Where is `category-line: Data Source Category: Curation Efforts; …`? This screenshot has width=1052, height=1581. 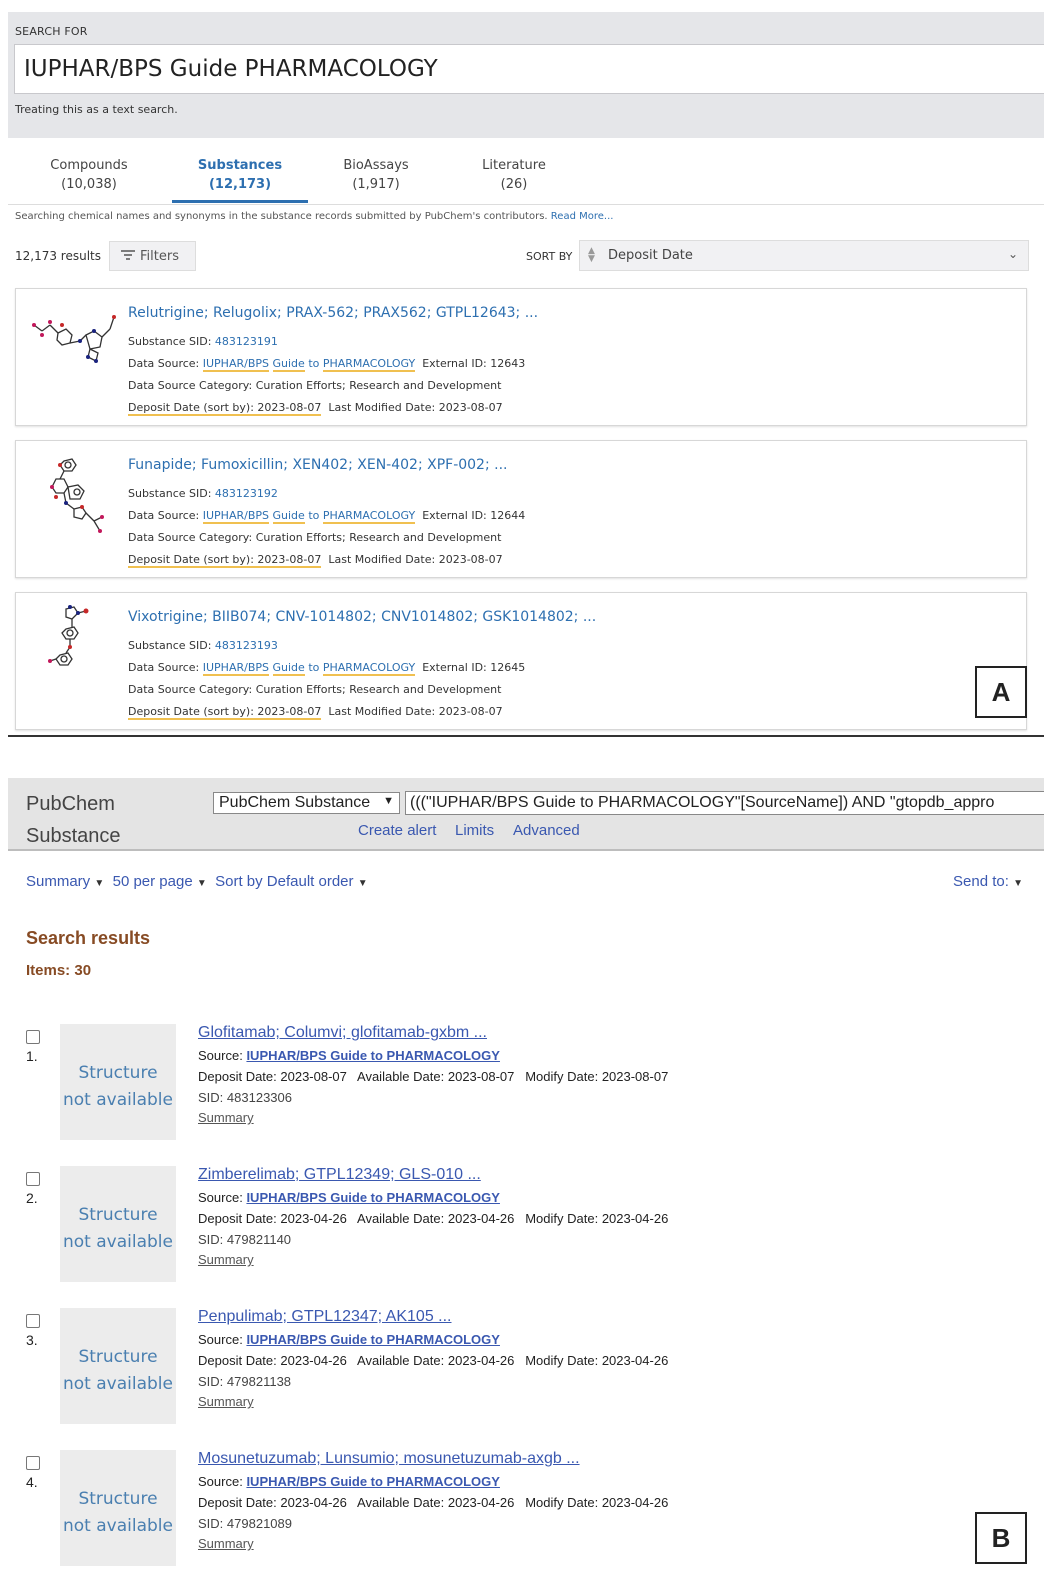
category-line: Data Source Category: Curation Efforts; … is located at coordinates (314, 689).